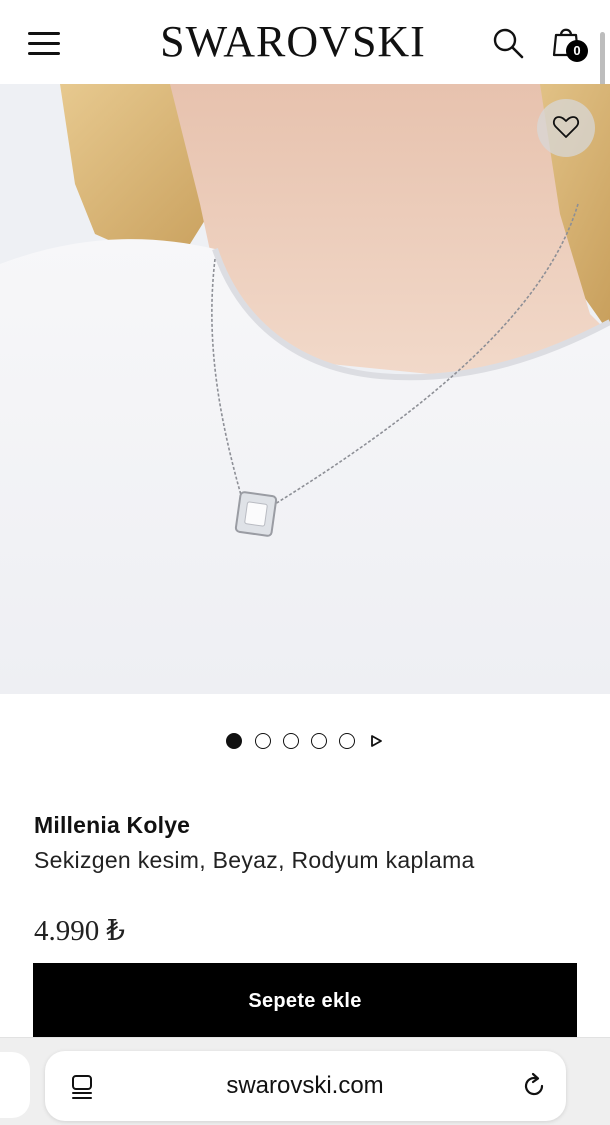 The image size is (610, 1125). I want to click on carousel-pagination, so click(311, 741).